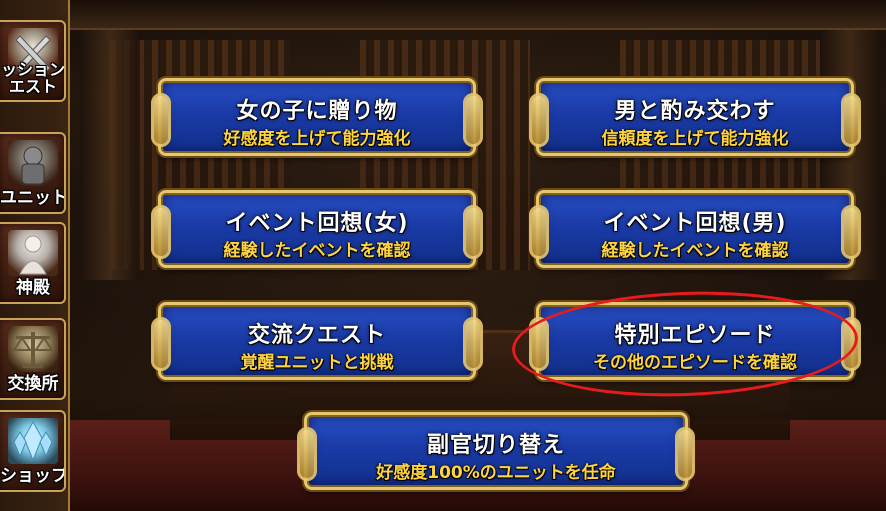 The width and height of the screenshot is (886, 511). I want to click on button-title: 女の子に贈り物, so click(317, 111).